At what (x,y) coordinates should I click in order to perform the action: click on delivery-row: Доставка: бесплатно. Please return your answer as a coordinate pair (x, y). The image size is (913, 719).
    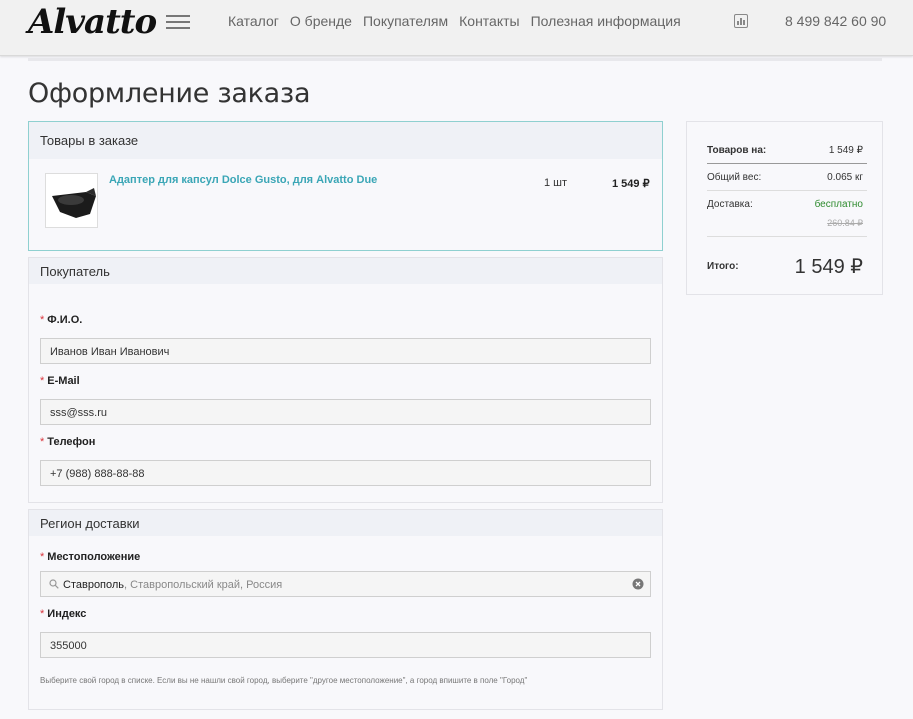
    Looking at the image, I should click on (785, 204).